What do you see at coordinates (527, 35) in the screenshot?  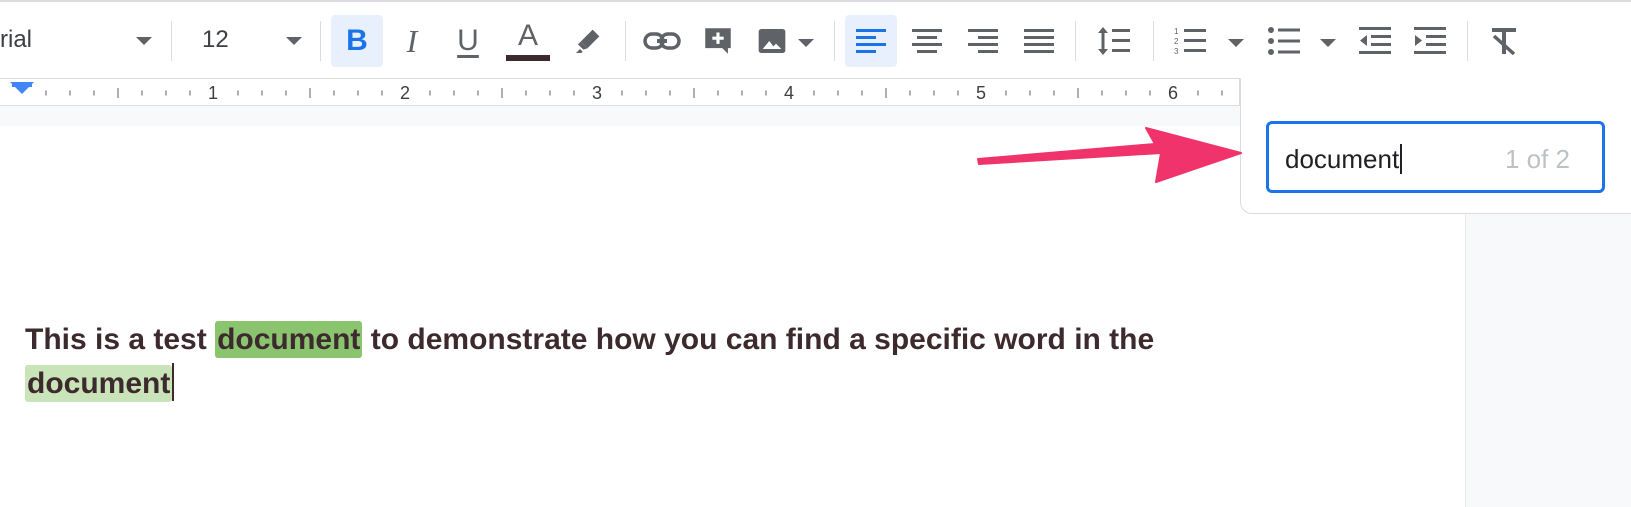 I see `text-color-icon: A` at bounding box center [527, 35].